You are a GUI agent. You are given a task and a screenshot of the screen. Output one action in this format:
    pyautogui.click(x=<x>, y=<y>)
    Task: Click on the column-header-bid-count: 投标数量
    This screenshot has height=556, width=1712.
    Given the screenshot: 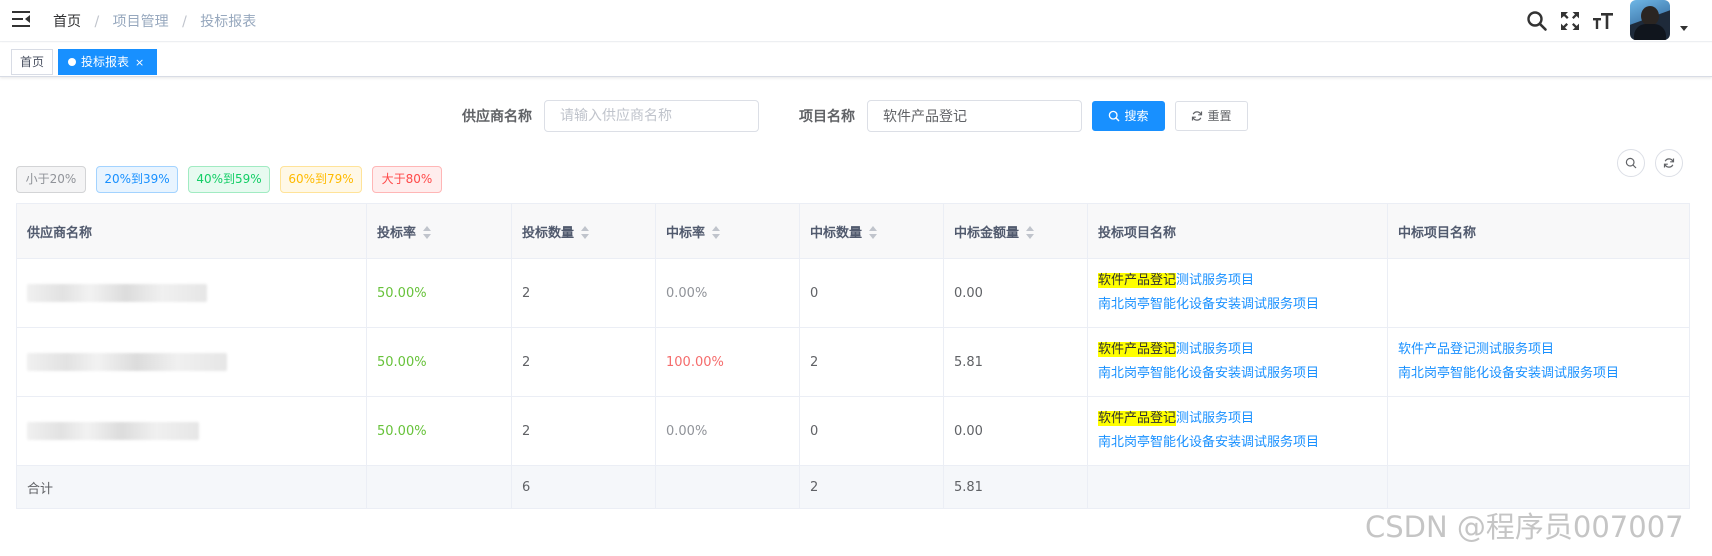 What is the action you would take?
    pyautogui.click(x=583, y=231)
    